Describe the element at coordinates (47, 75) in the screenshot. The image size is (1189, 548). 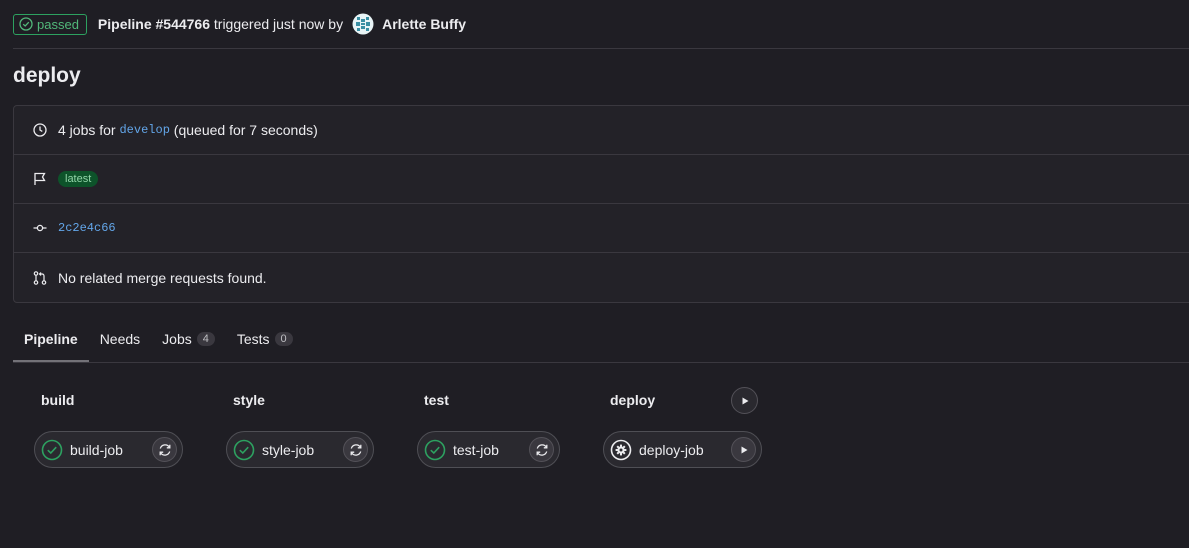
I see `page-title: deploy` at that location.